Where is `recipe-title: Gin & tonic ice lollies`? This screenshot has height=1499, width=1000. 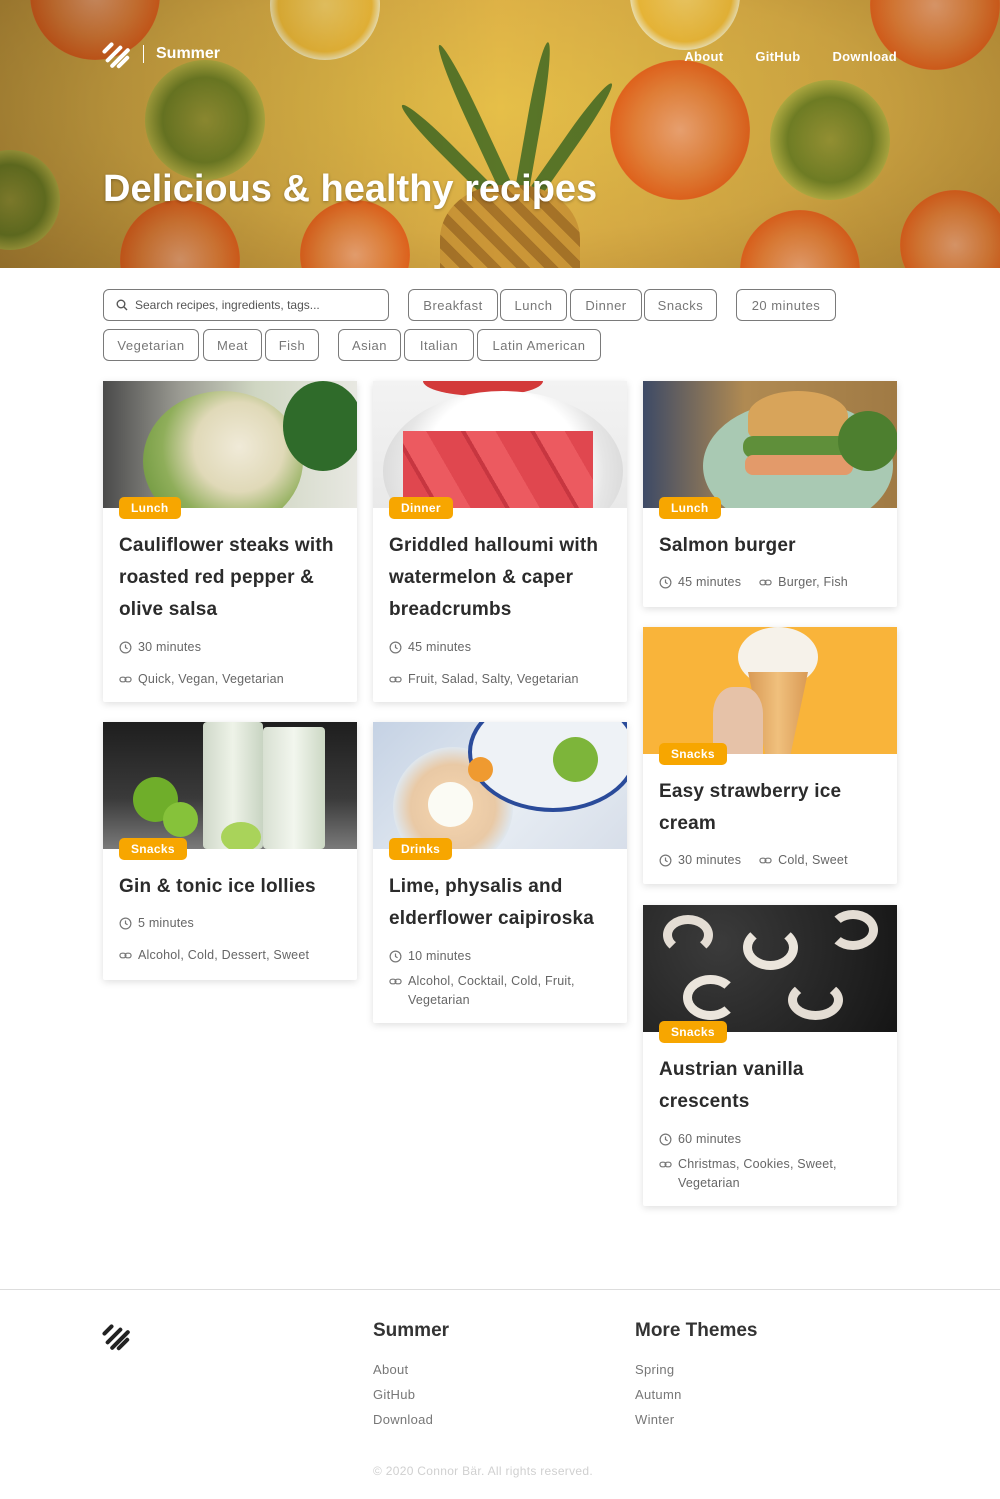
recipe-title: Gin & tonic ice lollies is located at coordinates (230, 887).